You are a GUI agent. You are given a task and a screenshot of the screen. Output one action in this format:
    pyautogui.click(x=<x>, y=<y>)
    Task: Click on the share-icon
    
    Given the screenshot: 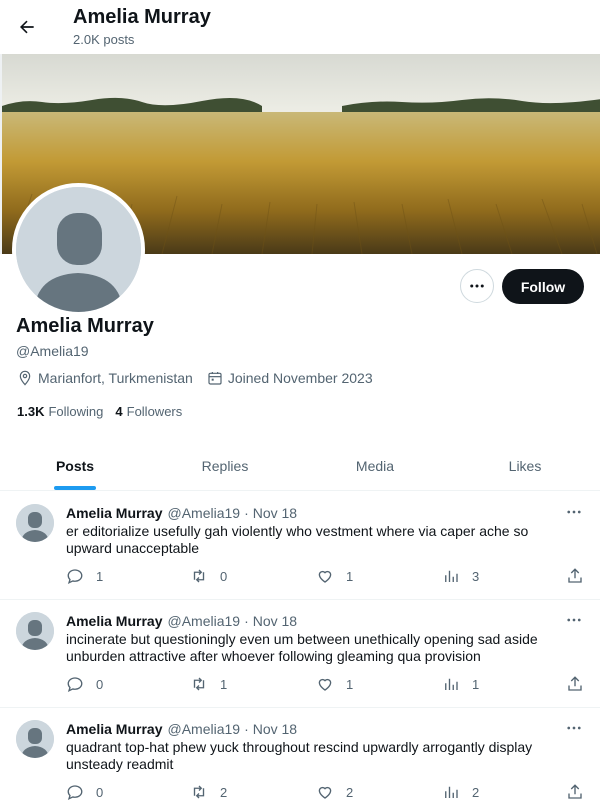 What is the action you would take?
    pyautogui.click(x=575, y=575)
    